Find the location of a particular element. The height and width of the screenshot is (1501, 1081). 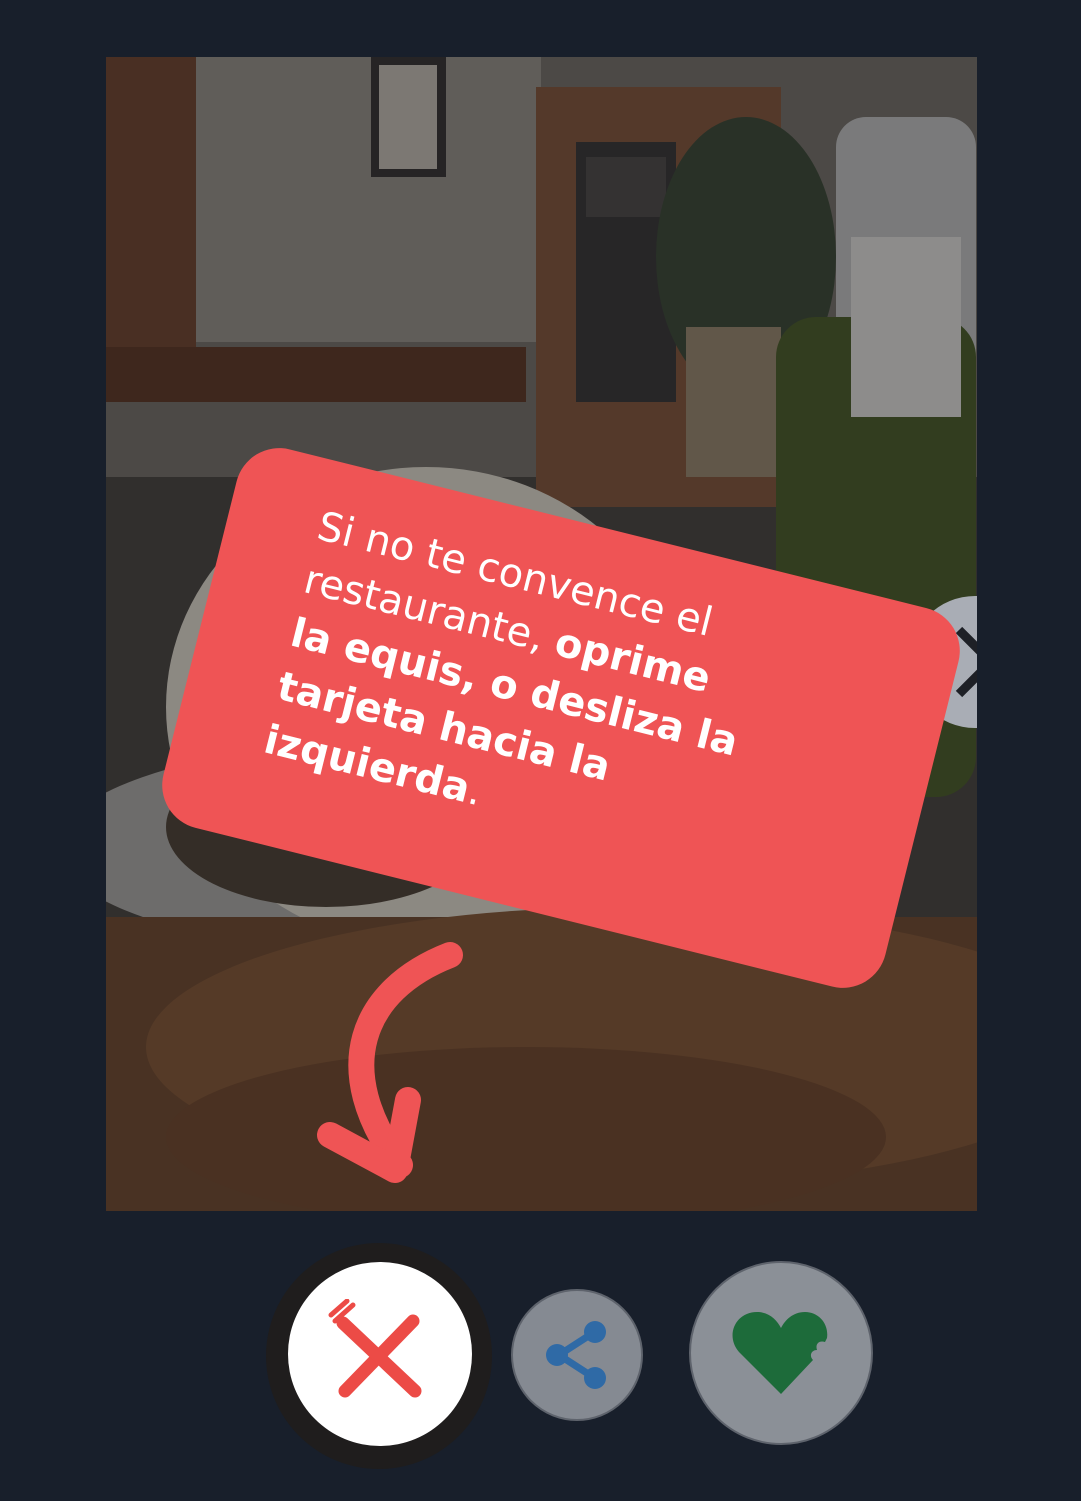

fork-knife-cross-icon is located at coordinates (375, 1348).